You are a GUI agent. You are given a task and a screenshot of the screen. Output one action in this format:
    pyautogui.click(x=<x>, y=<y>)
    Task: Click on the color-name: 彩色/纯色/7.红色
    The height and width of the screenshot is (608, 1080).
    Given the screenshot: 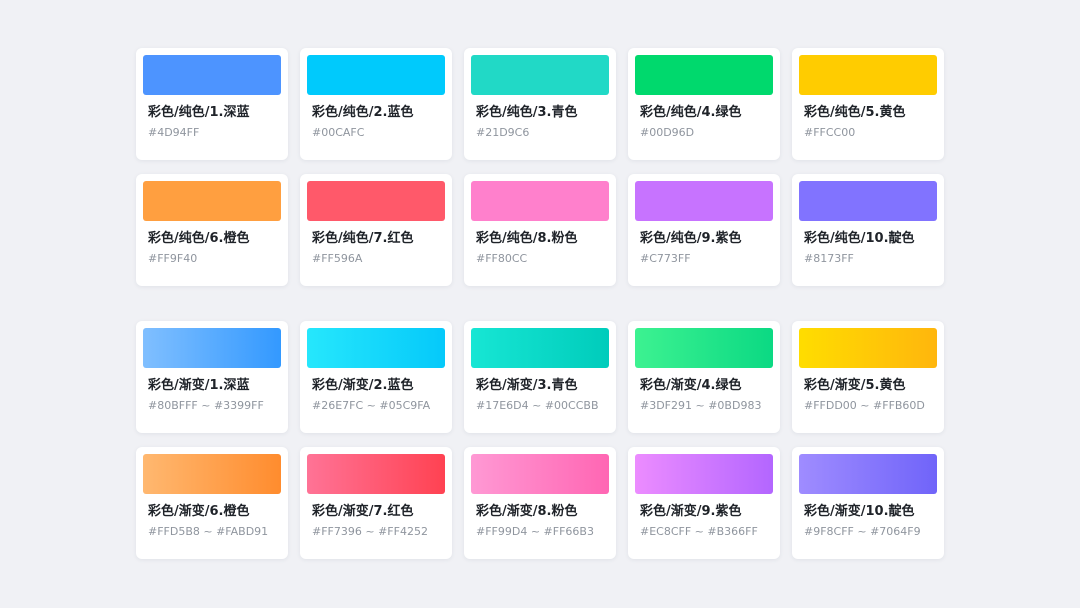 What is the action you would take?
    pyautogui.click(x=363, y=238)
    